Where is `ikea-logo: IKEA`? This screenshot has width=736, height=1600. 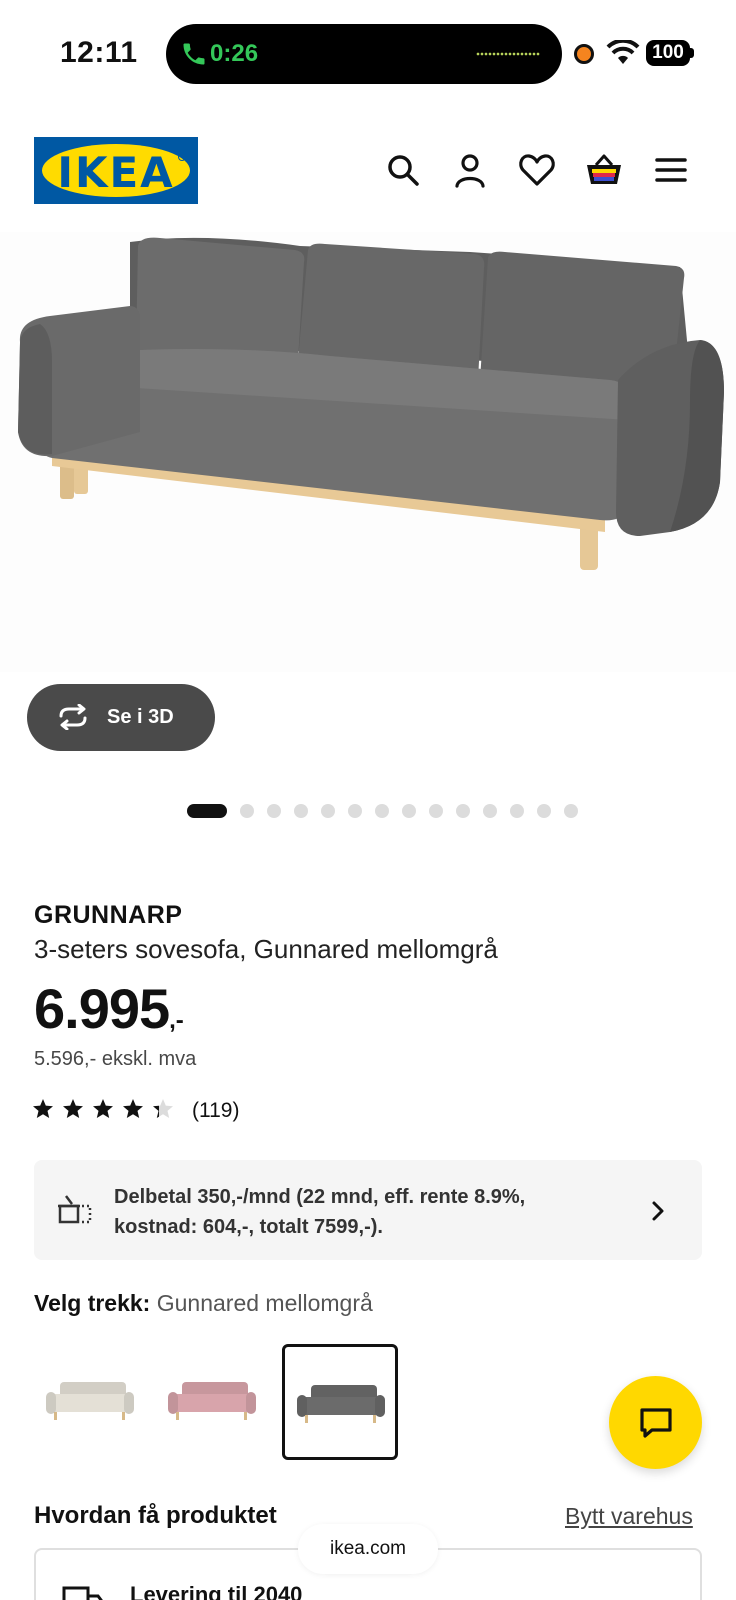 ikea-logo: IKEA is located at coordinates (116, 170).